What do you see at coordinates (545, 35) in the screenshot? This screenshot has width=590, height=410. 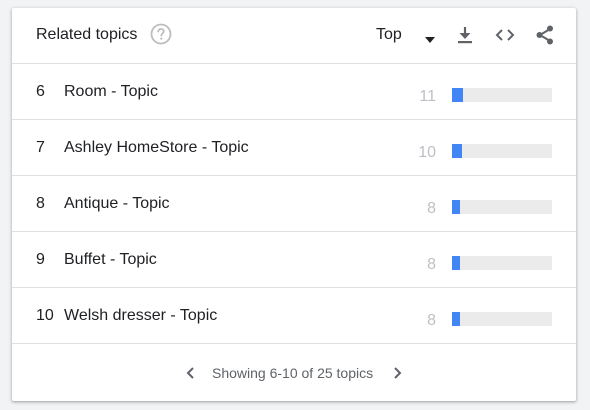 I see `share-icon` at bounding box center [545, 35].